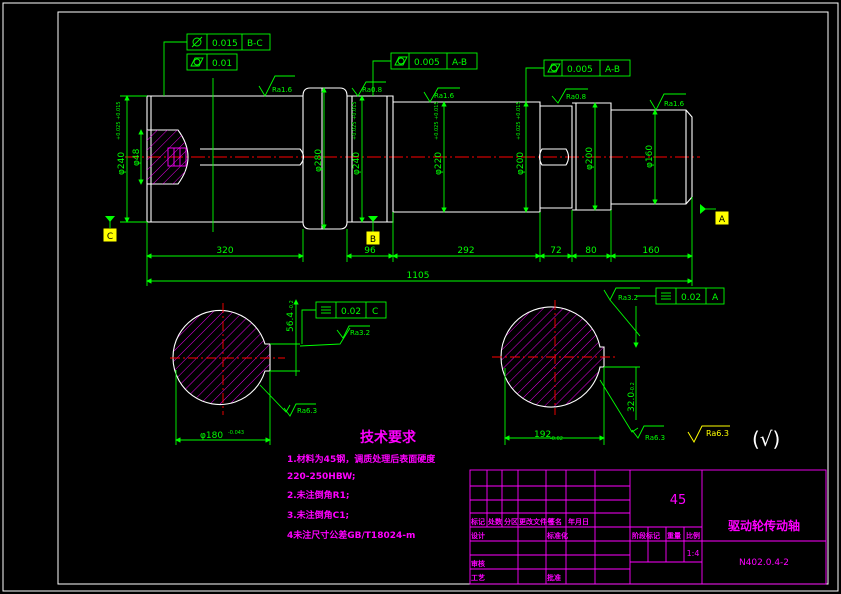 The height and width of the screenshot is (594, 841). I want to click on tb-date: 年月日, so click(578, 521).